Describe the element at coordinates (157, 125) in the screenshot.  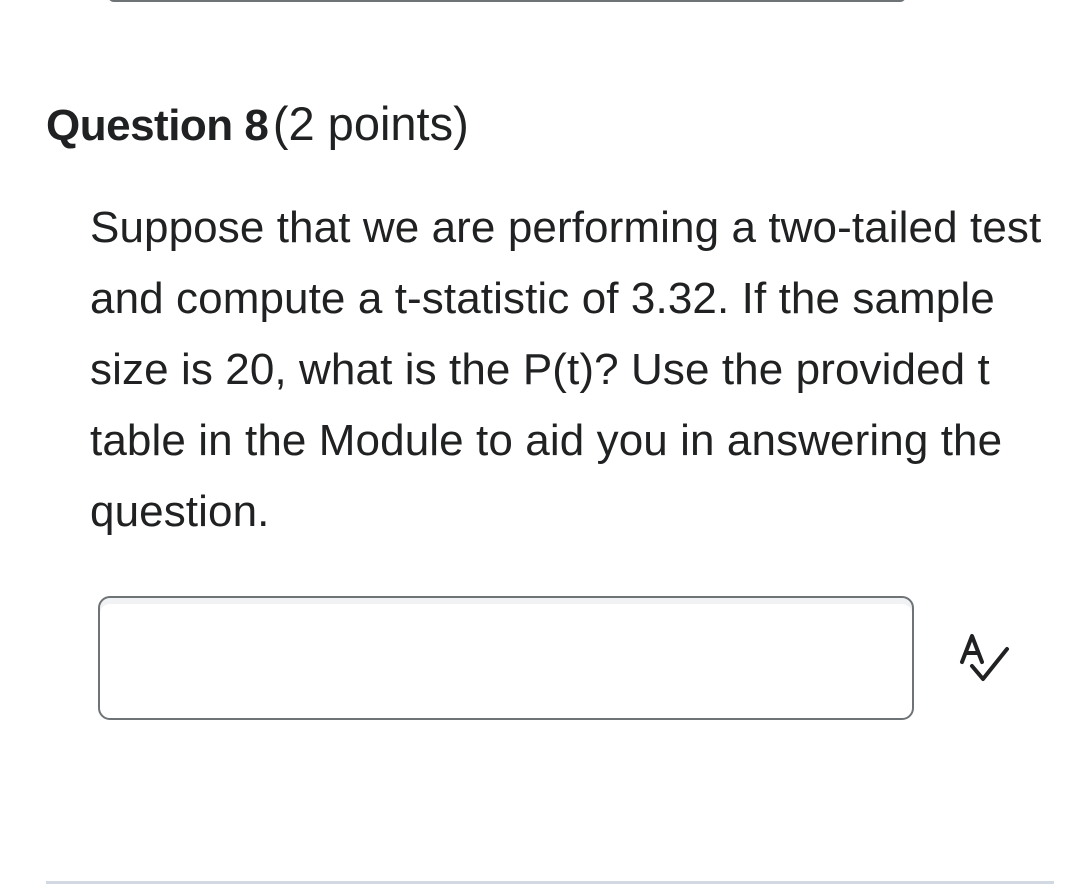
I see `question-title: Question 8` at that location.